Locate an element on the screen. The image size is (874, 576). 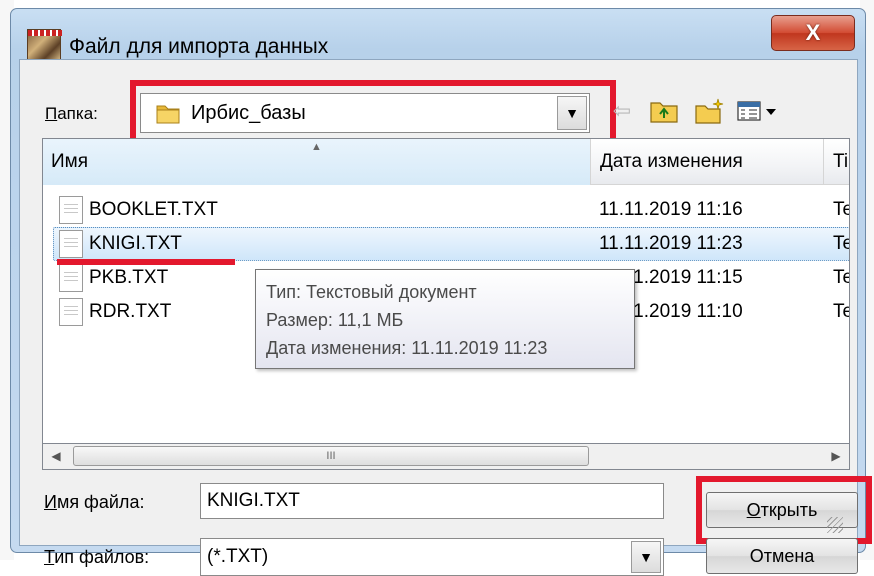
folder-label: Папка: is located at coordinates (71, 113).